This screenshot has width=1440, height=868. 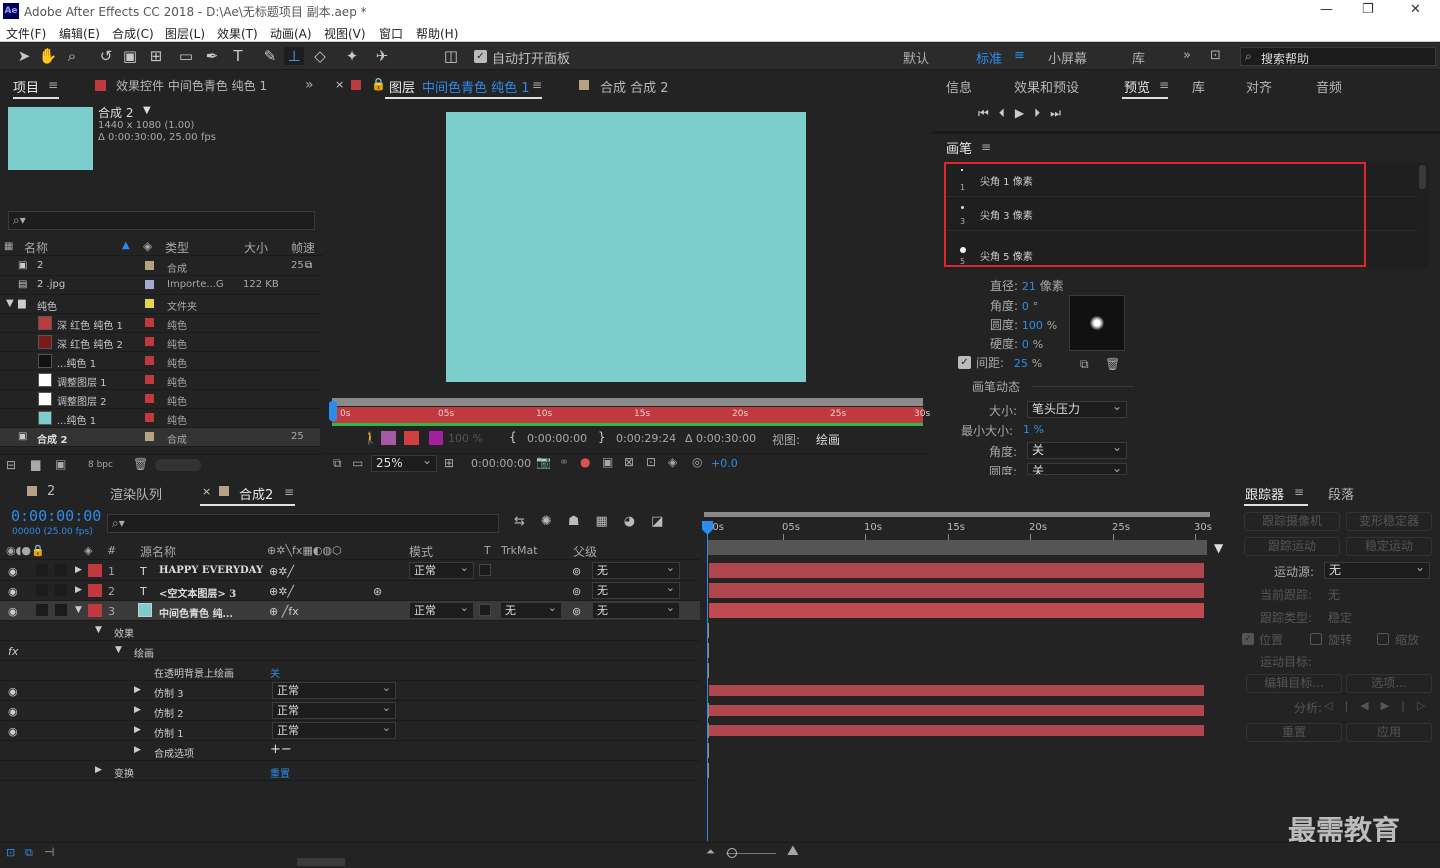 I want to click on layer-switches: ⊕ ╱fx, so click(x=284, y=611).